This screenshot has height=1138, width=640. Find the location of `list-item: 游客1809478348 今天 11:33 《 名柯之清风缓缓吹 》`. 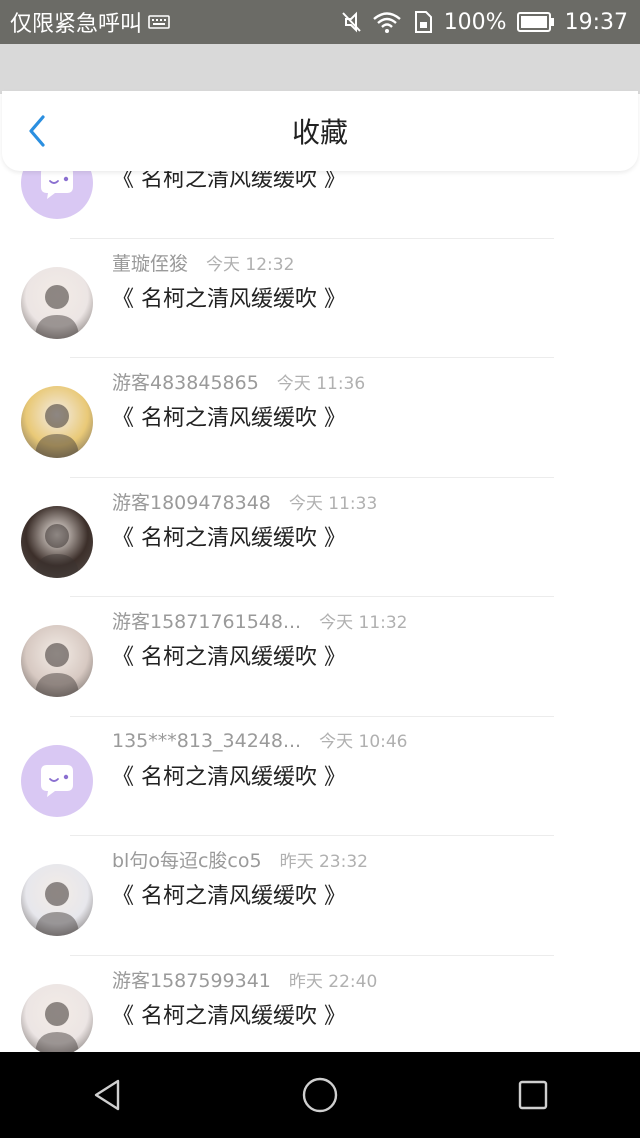

list-item: 游客1809478348 今天 11:33 《 名柯之清风缓缓吹 》 is located at coordinates (320, 537).